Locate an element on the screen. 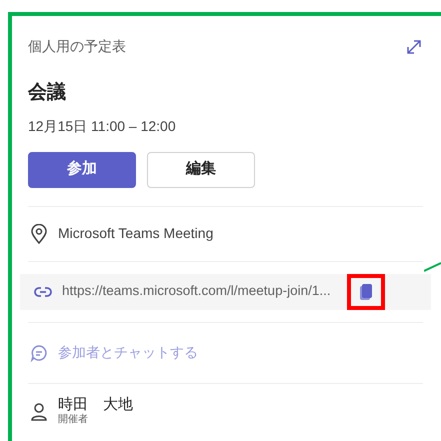 The width and height of the screenshot is (441, 441). chat-icon is located at coordinates (39, 353).